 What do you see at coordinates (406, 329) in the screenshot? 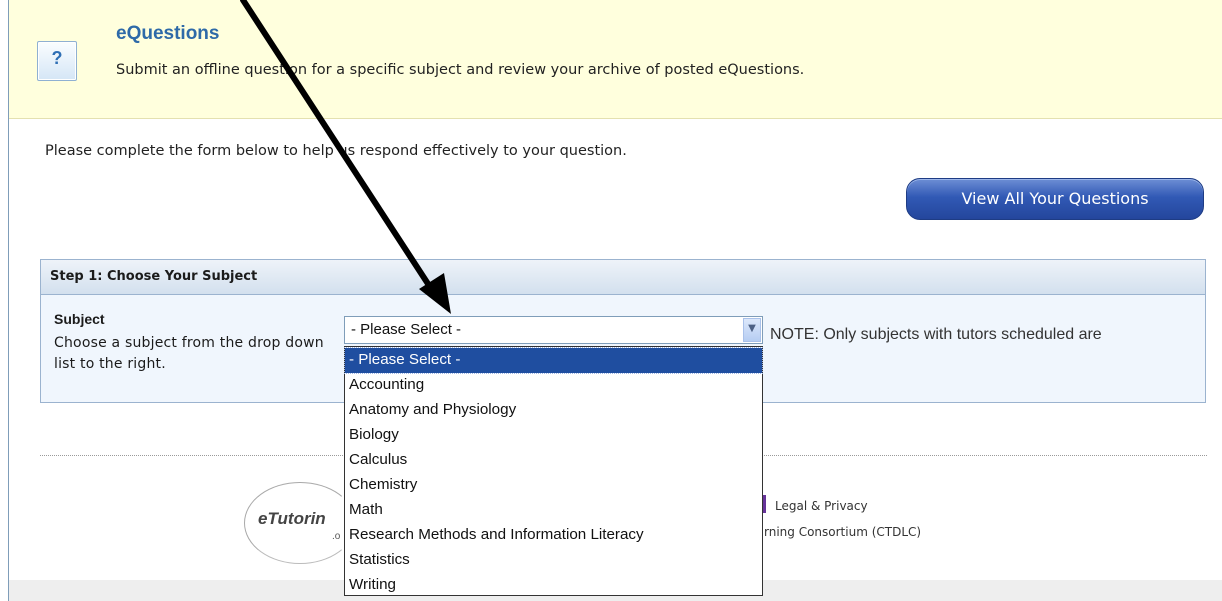
I see `subject-select-value: - Please Select -` at bounding box center [406, 329].